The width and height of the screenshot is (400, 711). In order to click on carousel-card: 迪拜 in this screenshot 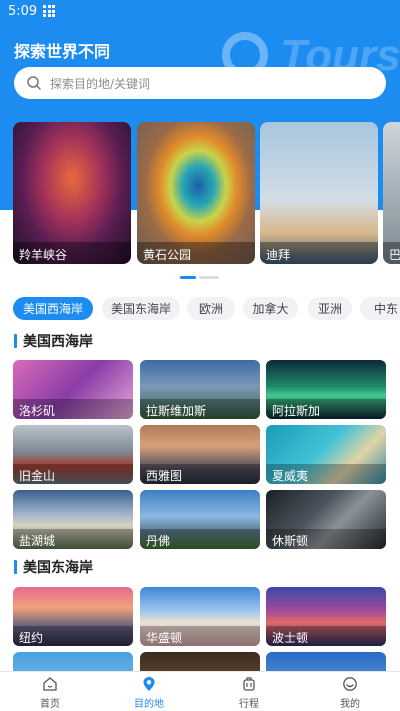, I will do `click(319, 193)`.